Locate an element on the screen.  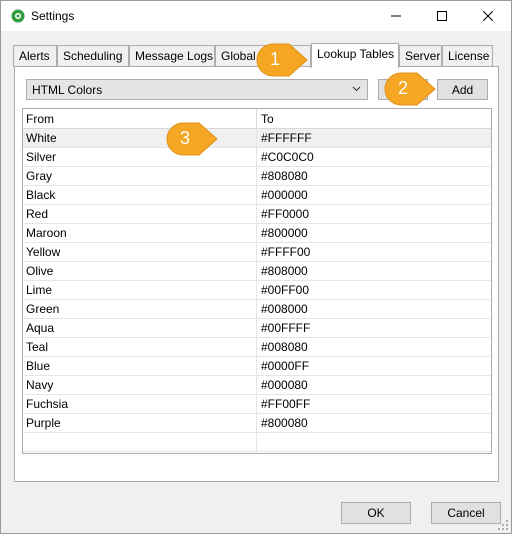
column-header-from: From is located at coordinates (140, 119).